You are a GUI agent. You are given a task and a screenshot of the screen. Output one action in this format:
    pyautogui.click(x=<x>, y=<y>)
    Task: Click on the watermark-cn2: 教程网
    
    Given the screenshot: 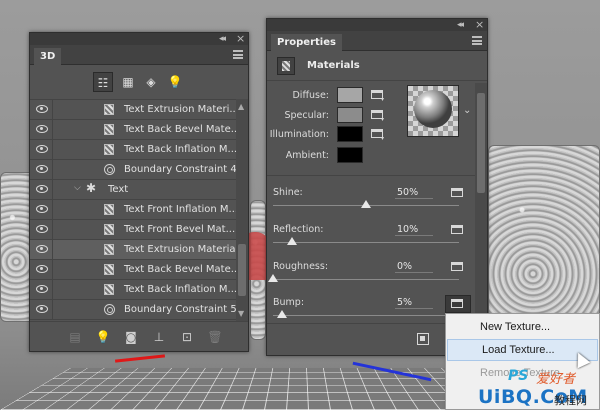 What is the action you would take?
    pyautogui.click(x=570, y=400)
    